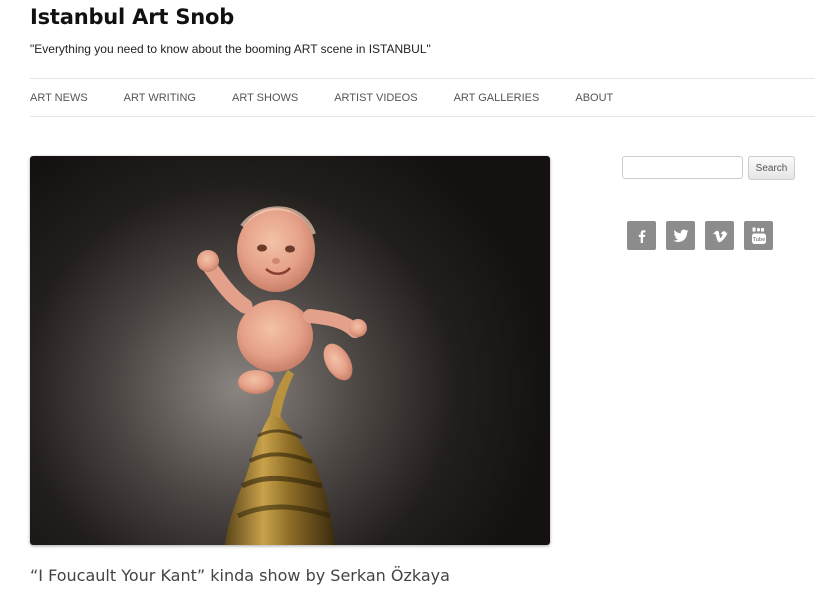 The width and height of the screenshot is (815, 597). Describe the element at coordinates (59, 98) in the screenshot. I see `nav-item-art-news: ART NEWS` at that location.